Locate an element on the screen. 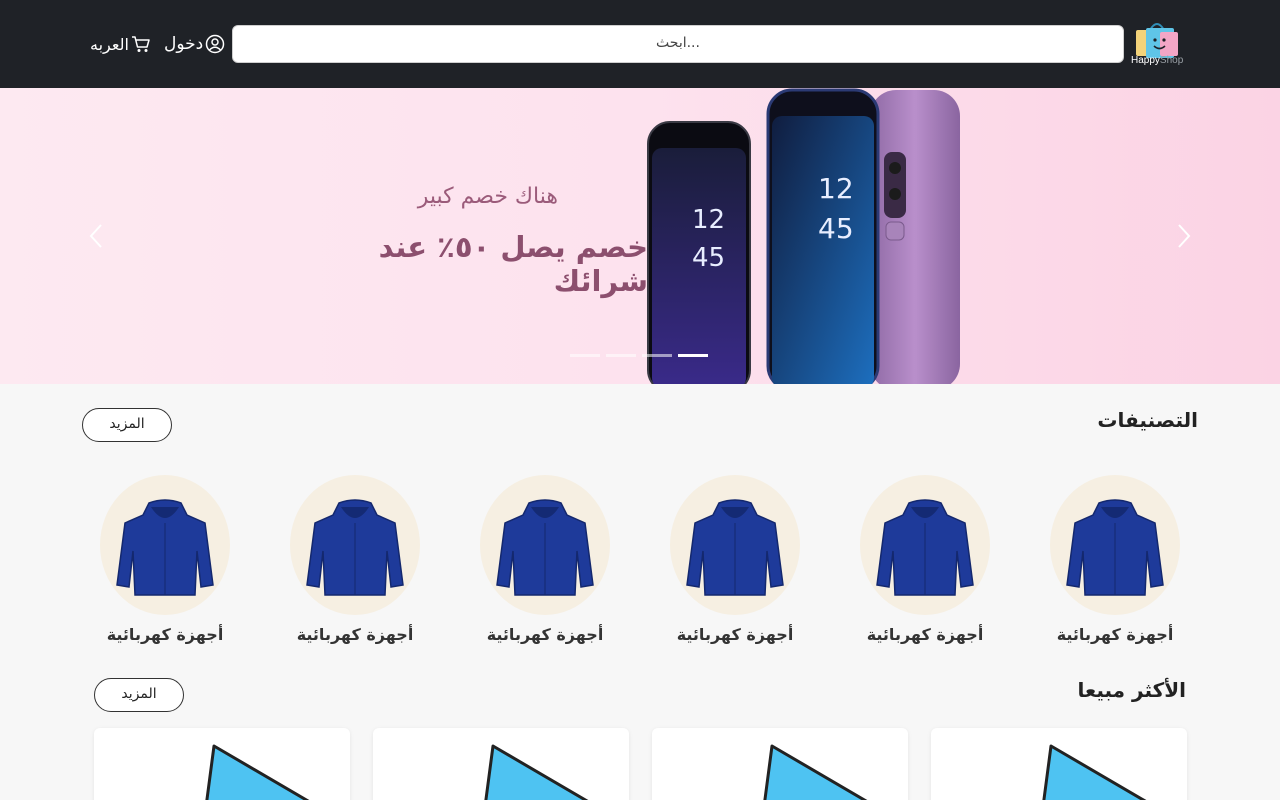 The height and width of the screenshot is (800, 1280). top-navbar: HappyShop ابحث... دخول العربه is located at coordinates (640, 44).